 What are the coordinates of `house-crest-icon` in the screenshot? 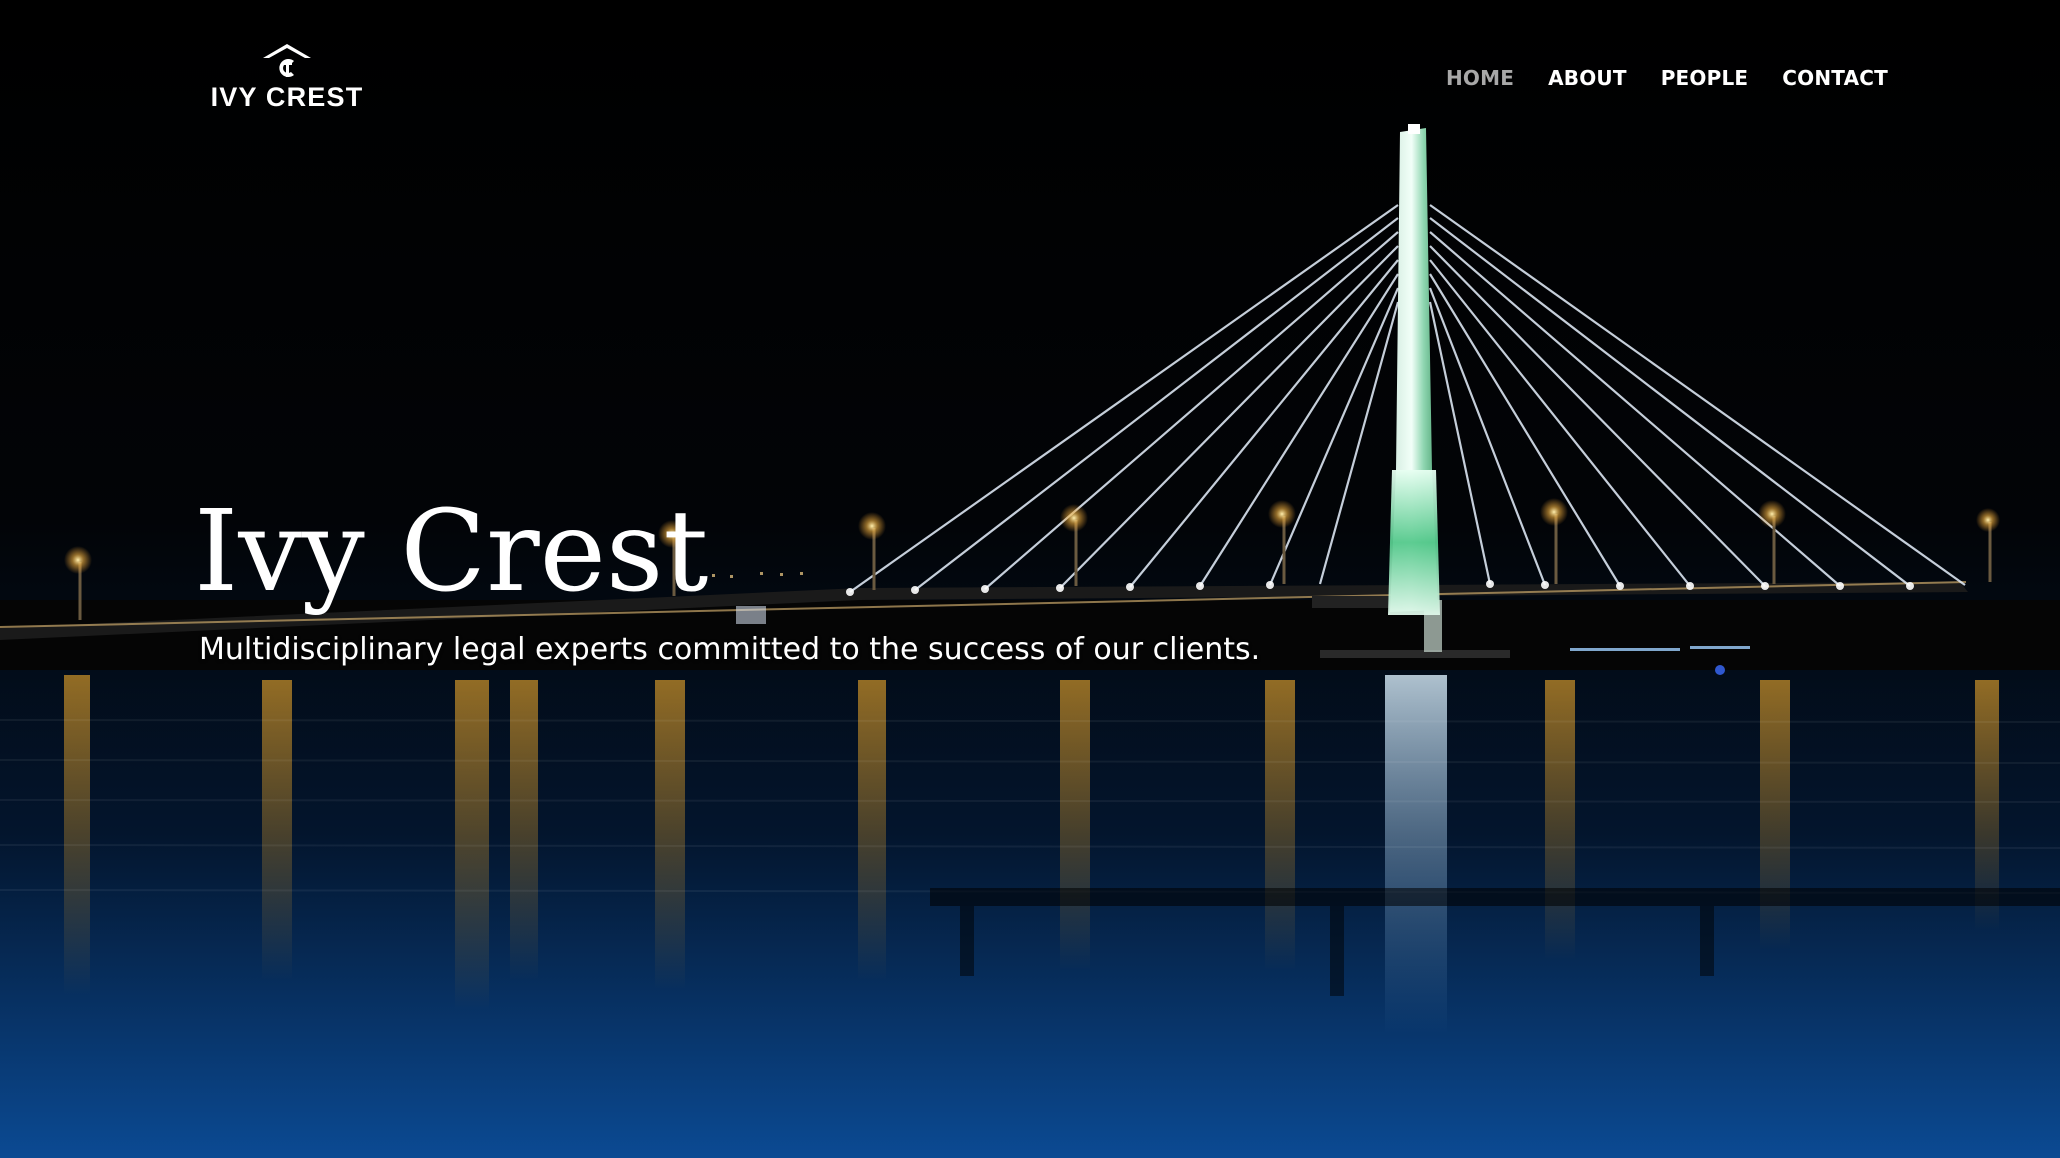 It's located at (287, 60).